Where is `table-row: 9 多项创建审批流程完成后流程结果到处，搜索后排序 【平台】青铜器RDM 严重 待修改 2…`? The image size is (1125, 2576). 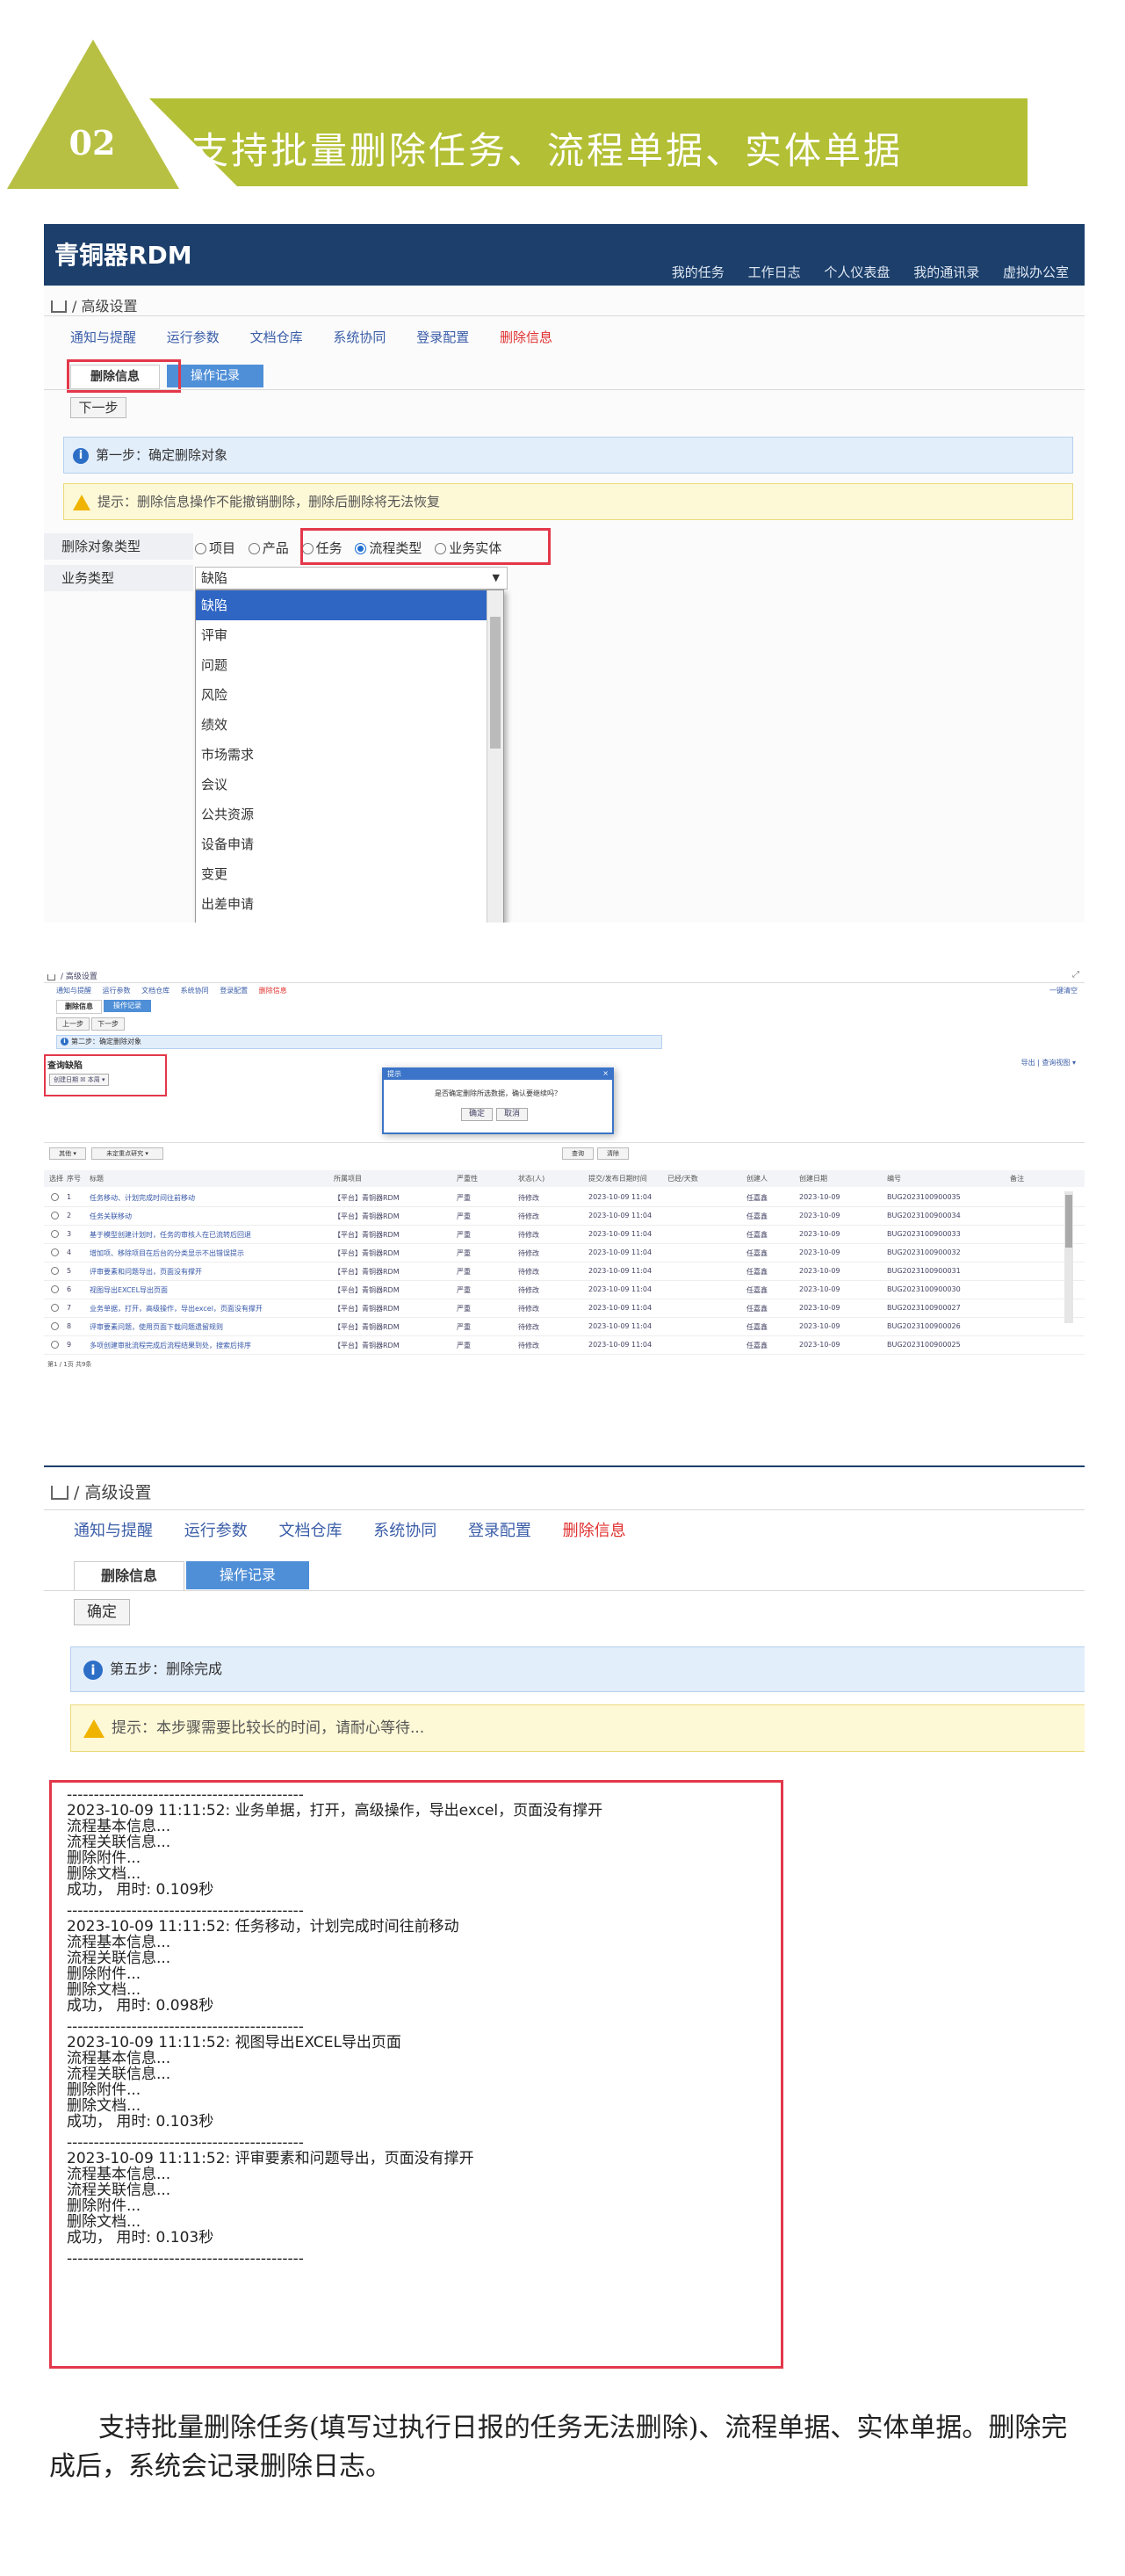 table-row: 9 多项创建审批流程完成后流程结果到处，搜索后排序 【平台】青铜器RDM 严重 待修改 2… is located at coordinates (564, 1346).